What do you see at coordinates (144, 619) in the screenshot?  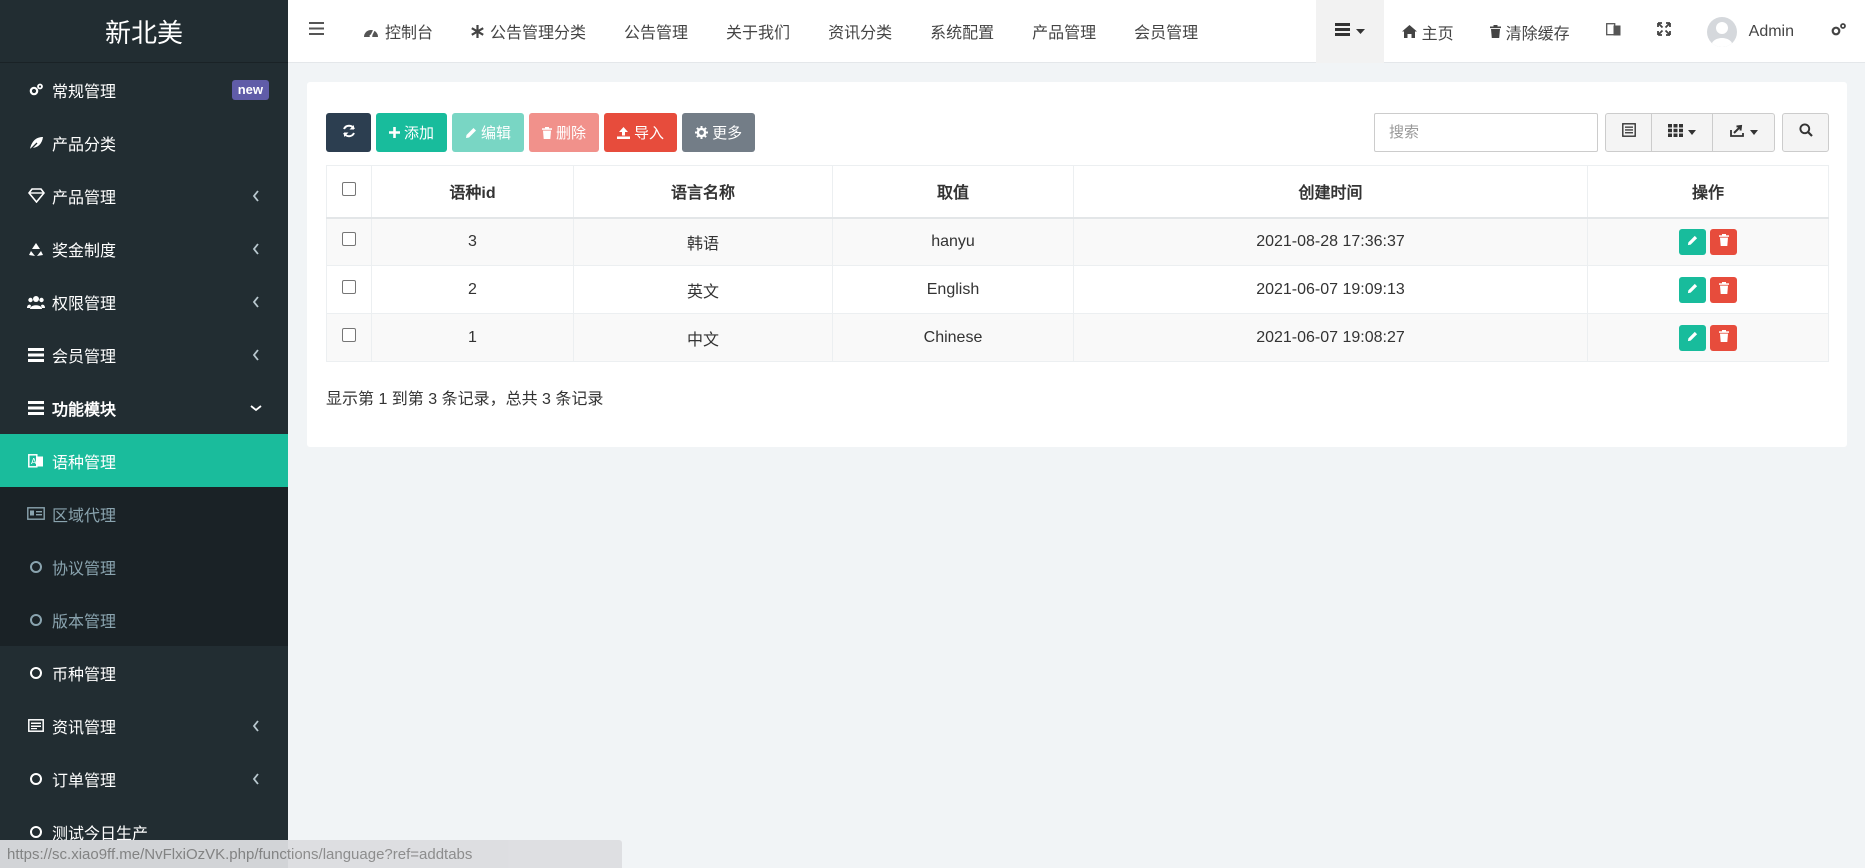 I see `sidebar-item-version: 版本管理` at bounding box center [144, 619].